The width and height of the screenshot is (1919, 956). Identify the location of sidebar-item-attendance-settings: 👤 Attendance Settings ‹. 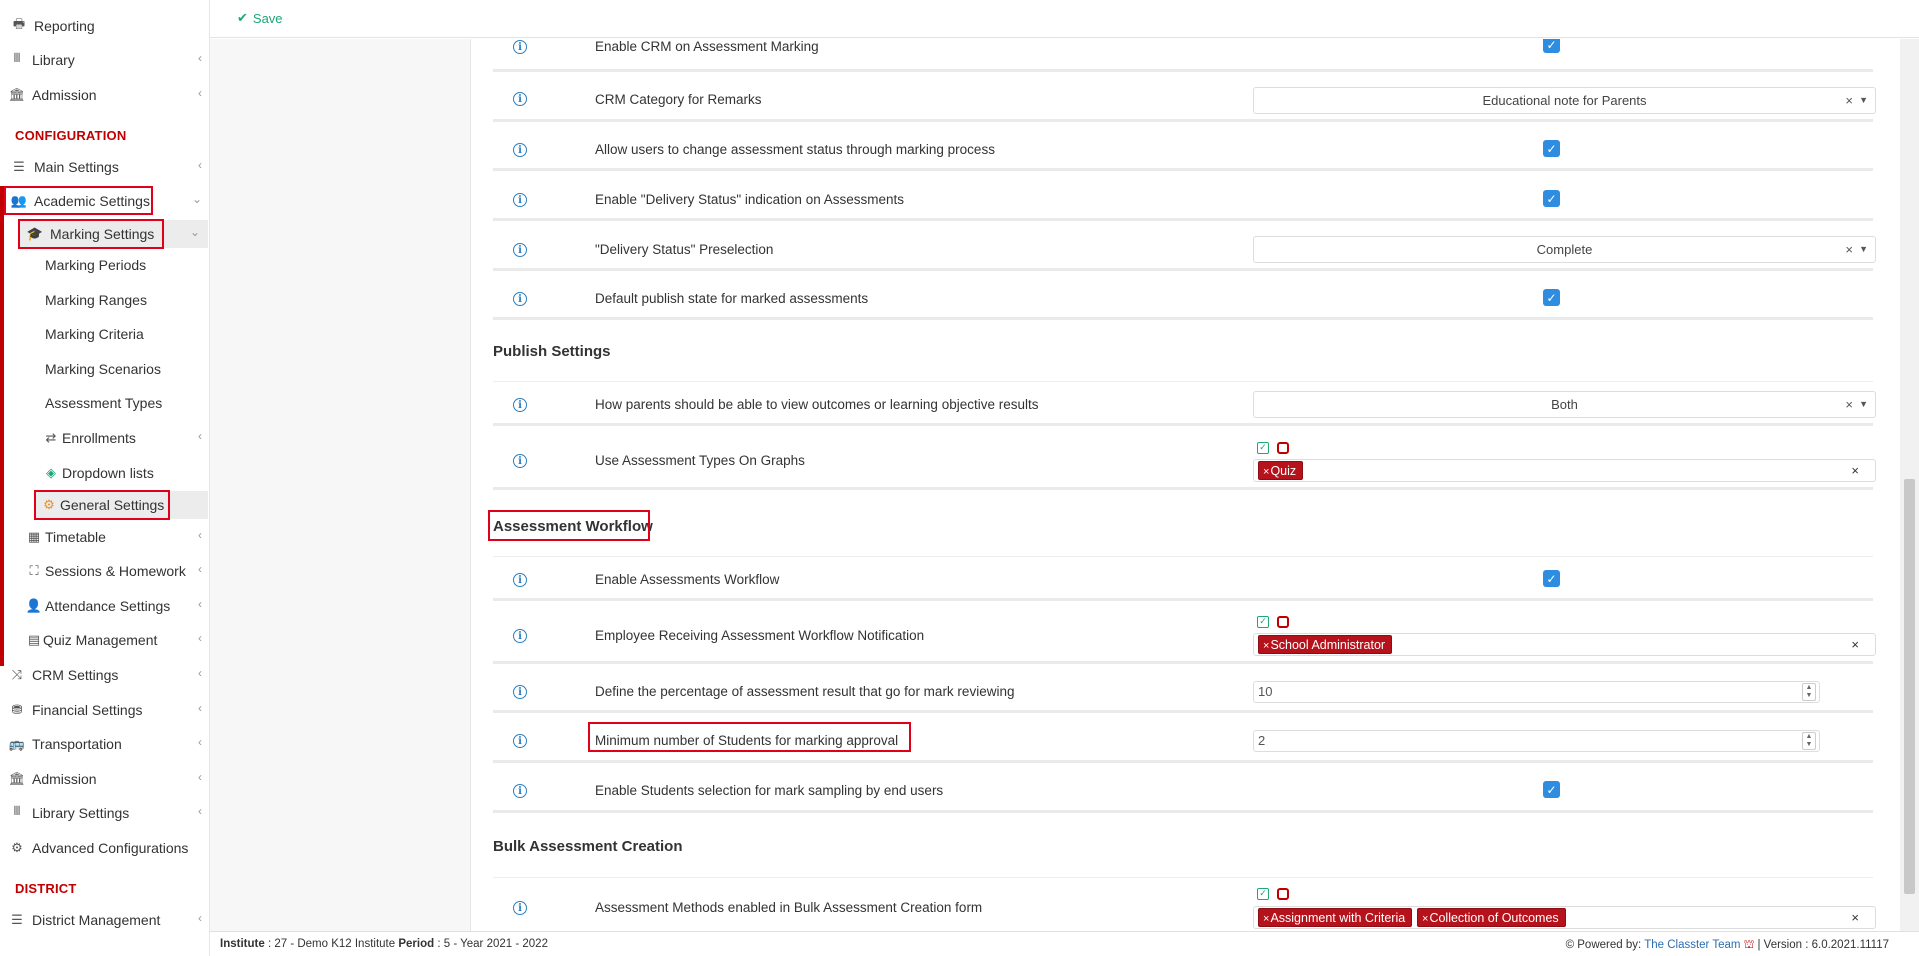
(105, 606).